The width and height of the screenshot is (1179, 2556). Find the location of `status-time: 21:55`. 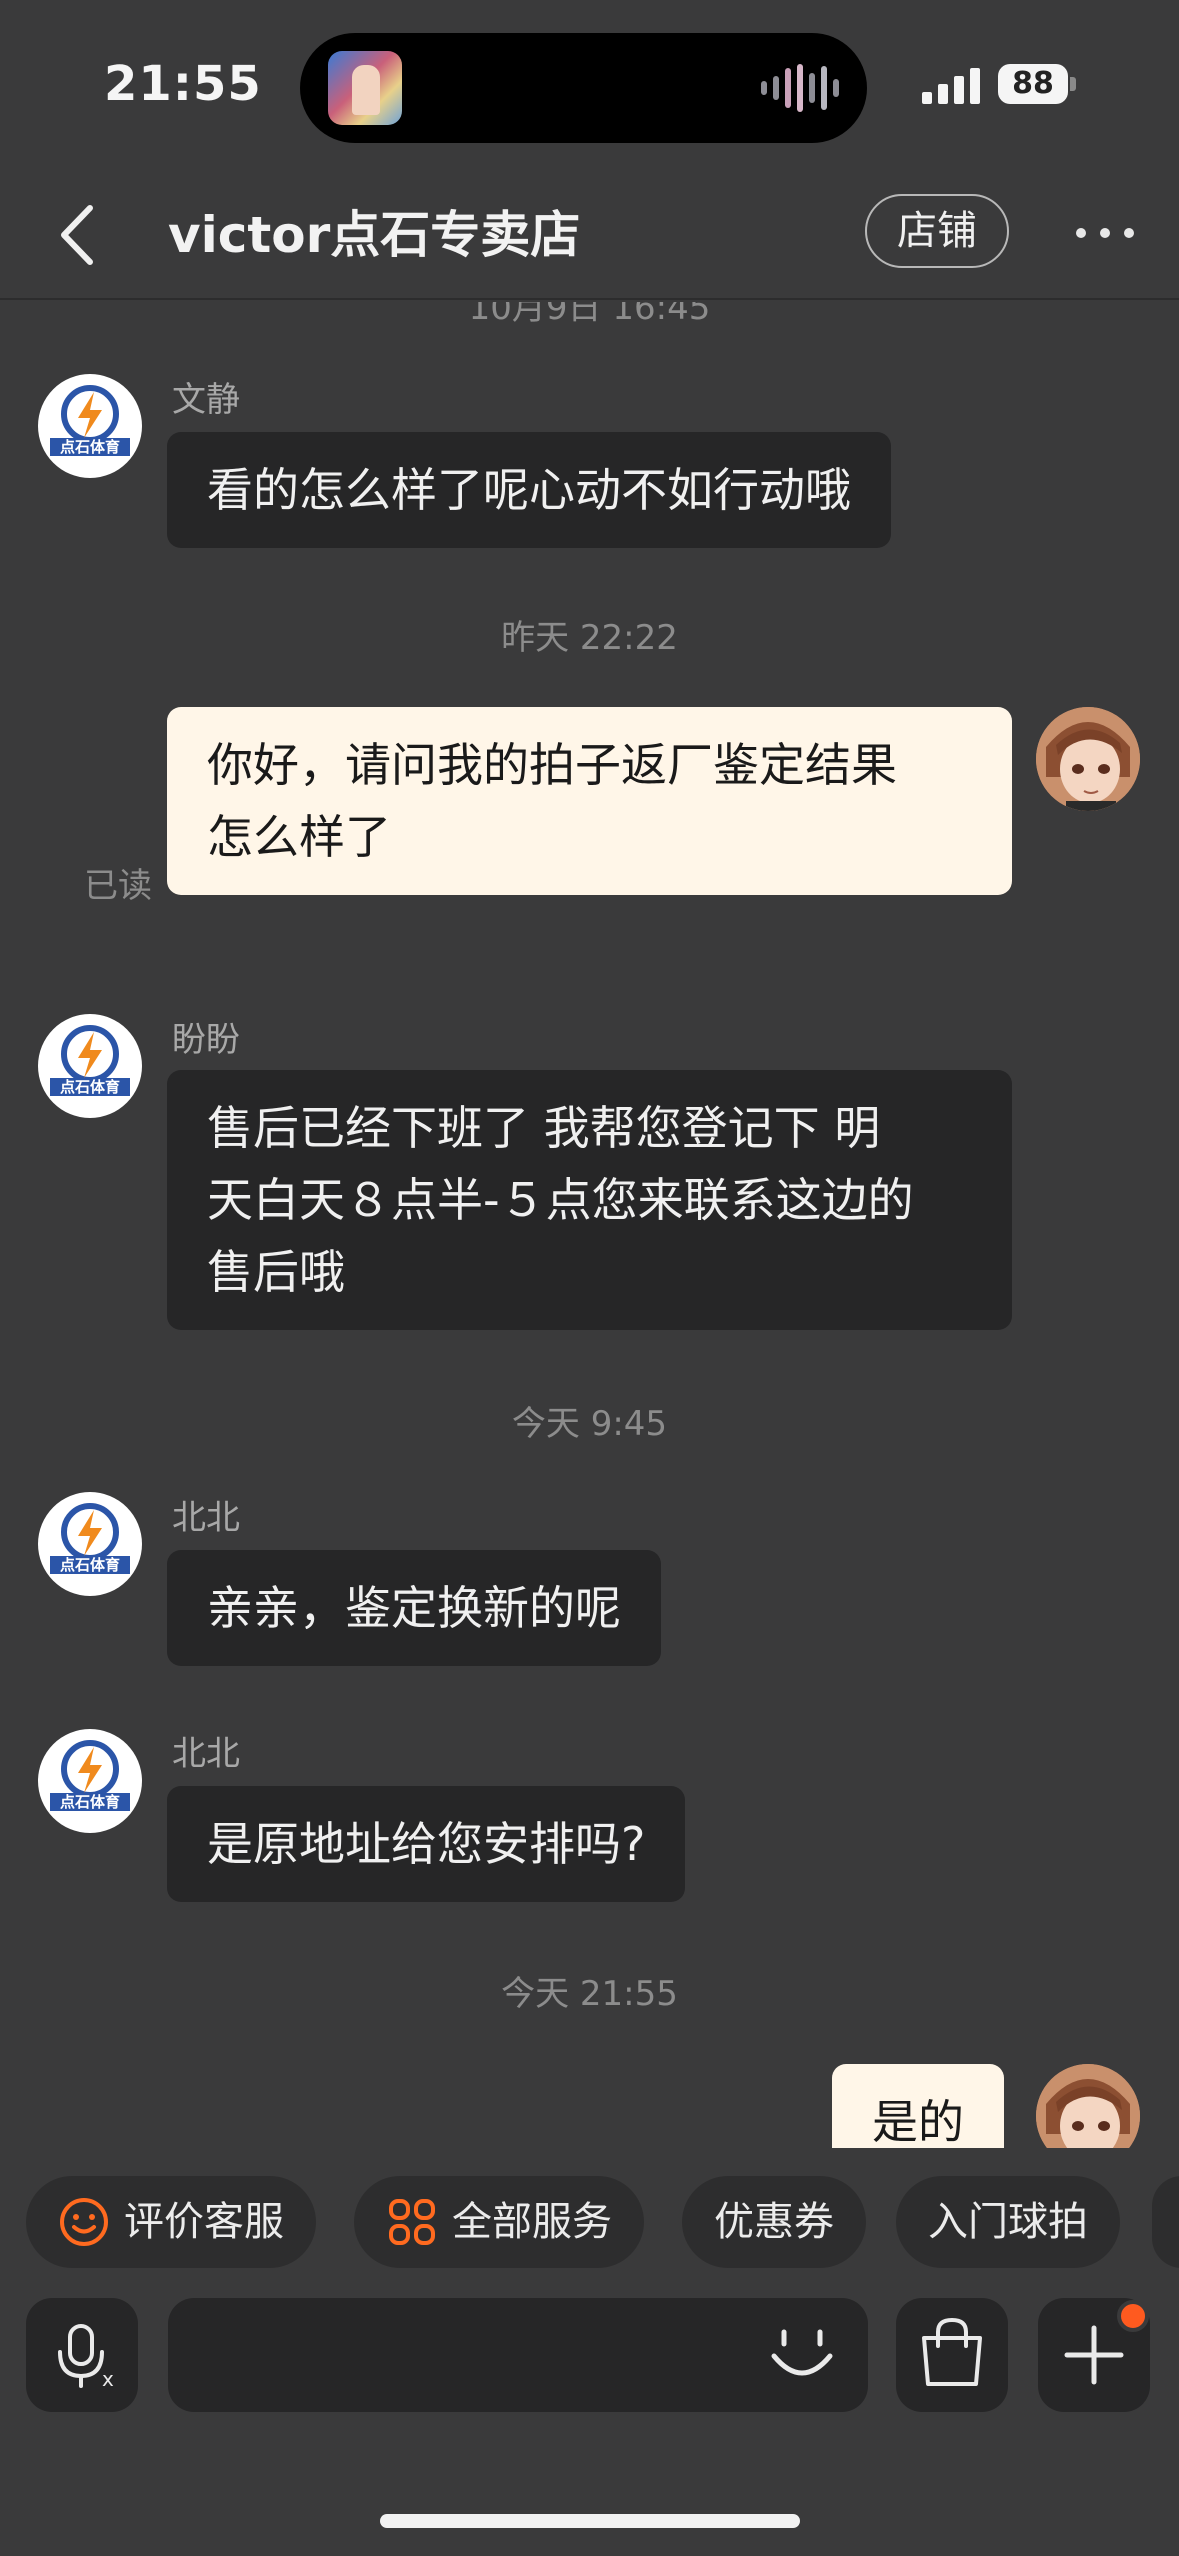

status-time: 21:55 is located at coordinates (183, 84).